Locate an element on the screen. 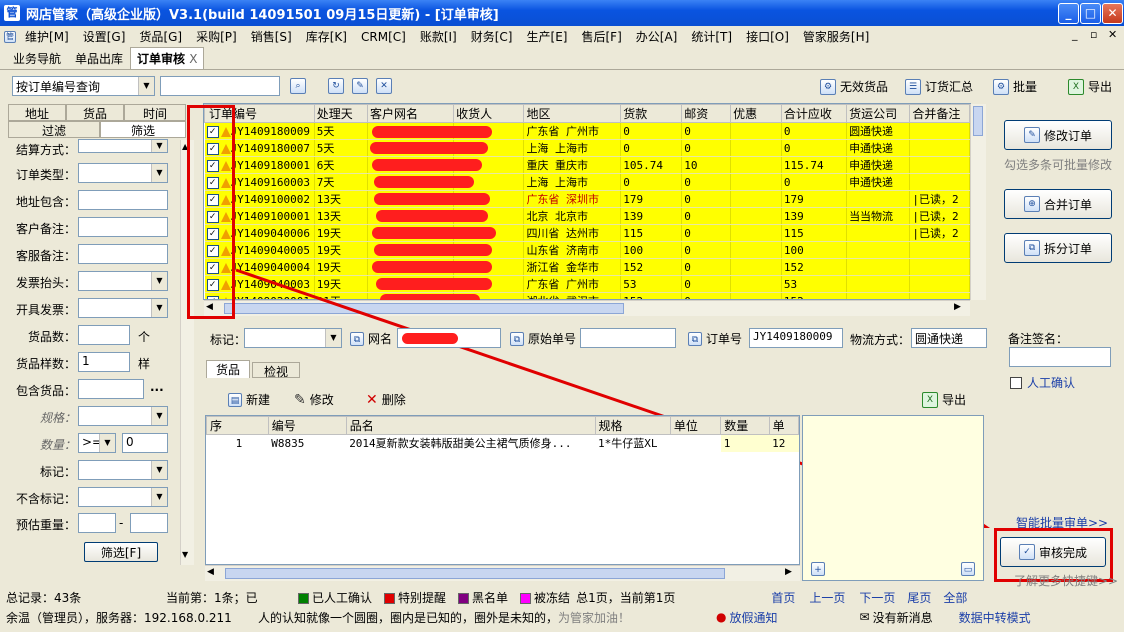 The height and width of the screenshot is (632, 1124). menu-item-9: 生产 is located at coordinates (539, 37).